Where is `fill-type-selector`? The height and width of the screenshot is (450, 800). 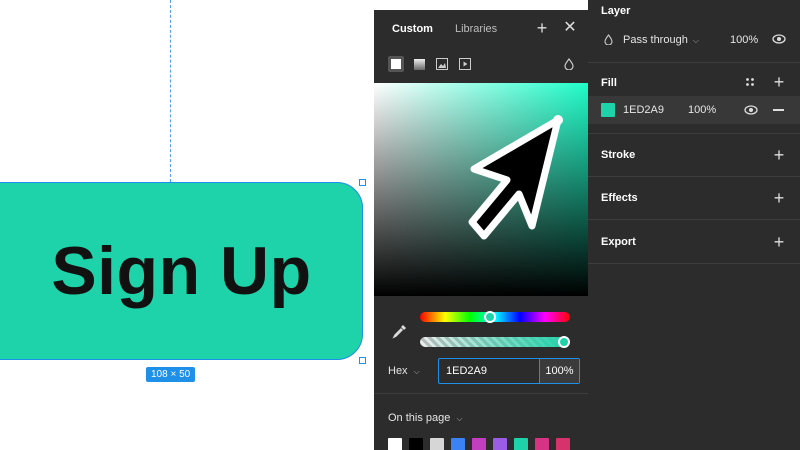
fill-type-selector is located at coordinates (434, 65).